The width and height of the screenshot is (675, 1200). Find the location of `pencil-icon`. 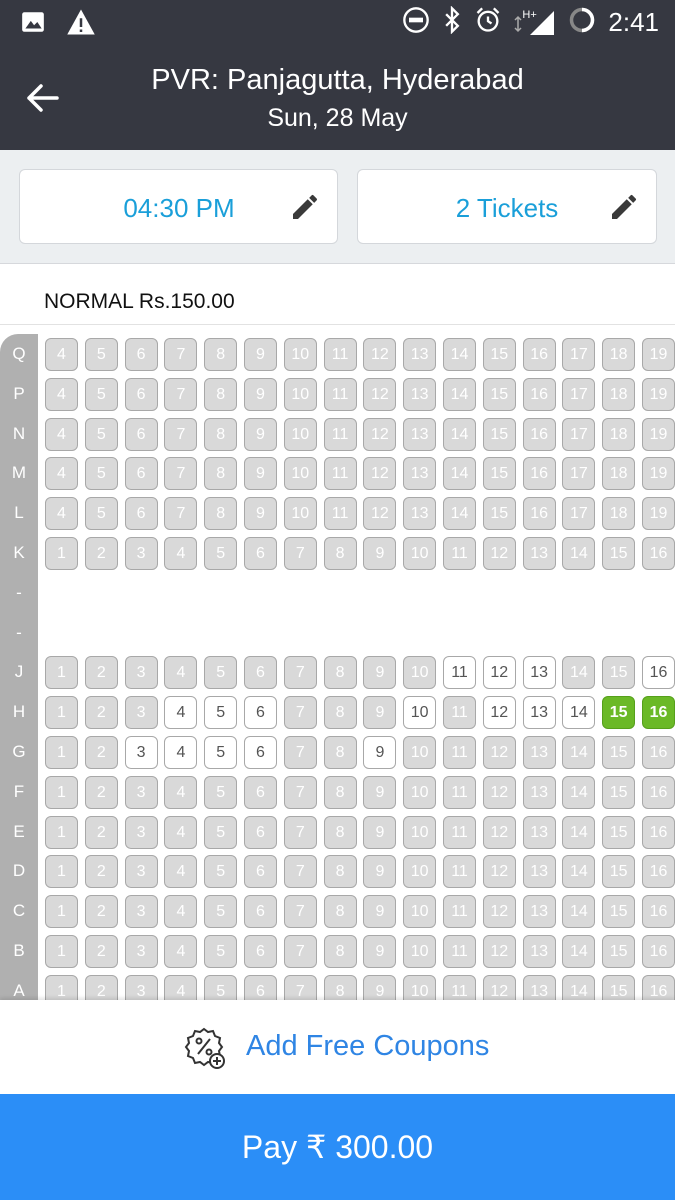

pencil-icon is located at coordinates (624, 206).